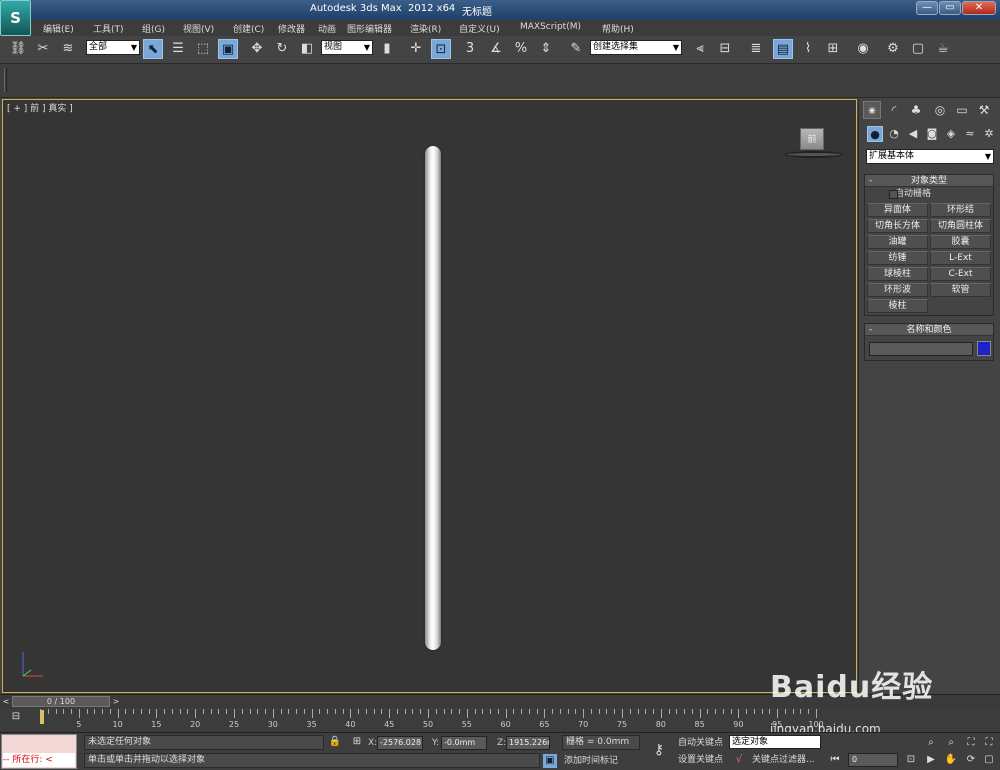 The image size is (1000, 770). Describe the element at coordinates (347, 47) in the screenshot. I see `reference-coord-dropdown: 视图 ▼` at that location.